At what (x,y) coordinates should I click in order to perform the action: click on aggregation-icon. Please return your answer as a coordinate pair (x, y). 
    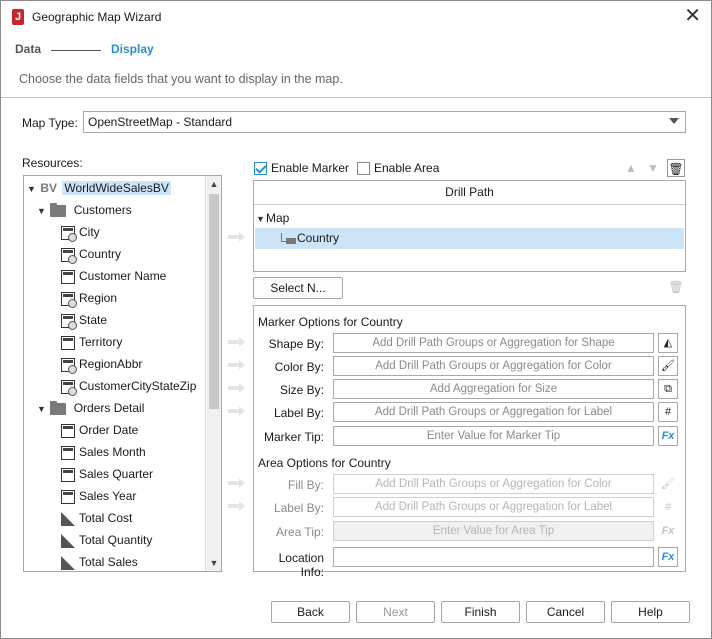
    Looking at the image, I should click on (68, 518).